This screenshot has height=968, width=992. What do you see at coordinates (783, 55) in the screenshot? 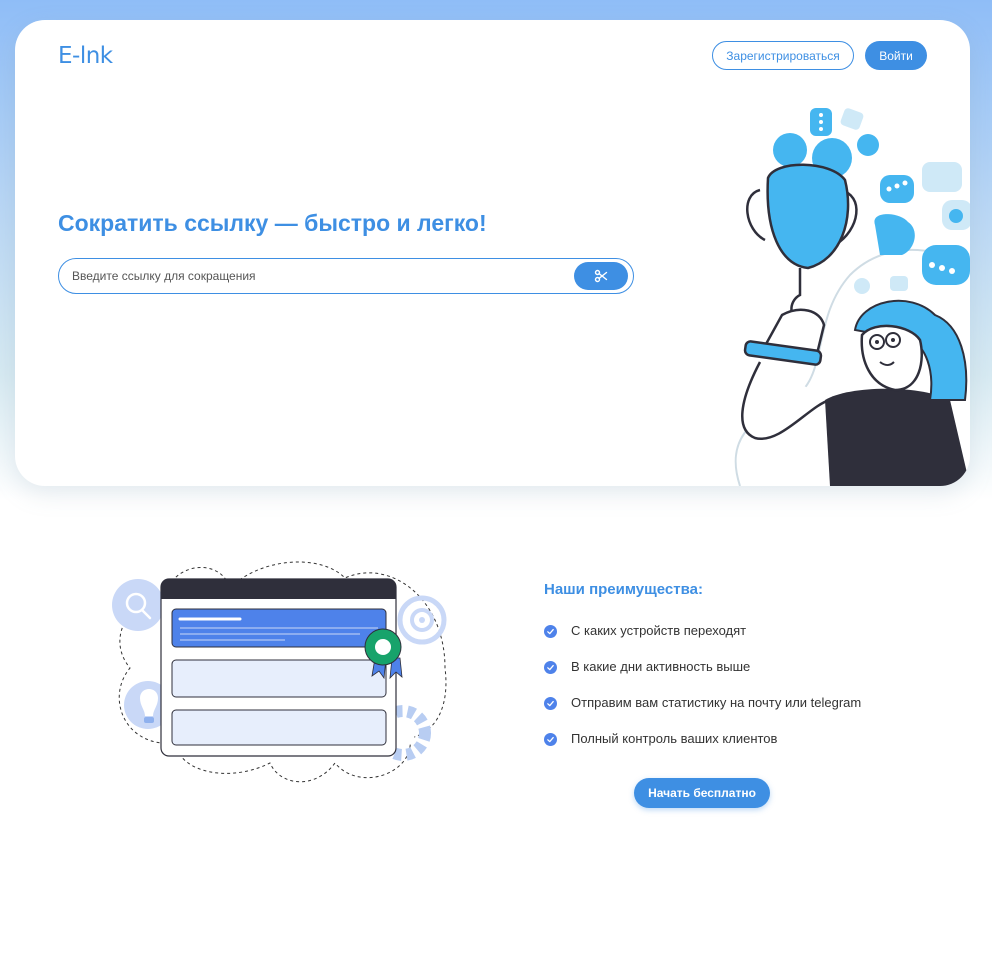
I see `register-button: Зарегистрироваться` at bounding box center [783, 55].